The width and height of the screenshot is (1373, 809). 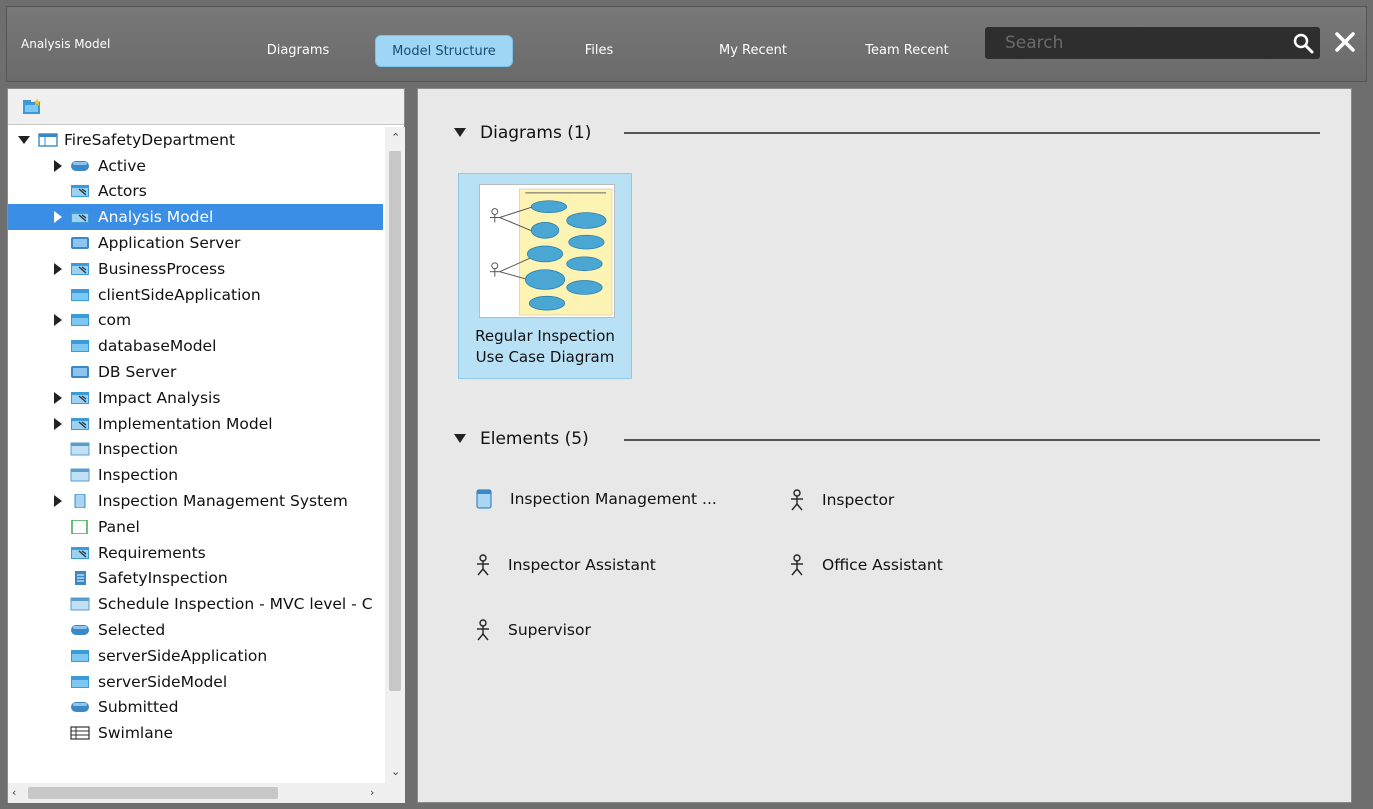 I want to click on tree-item-label: Implementation Model, so click(x=185, y=423).